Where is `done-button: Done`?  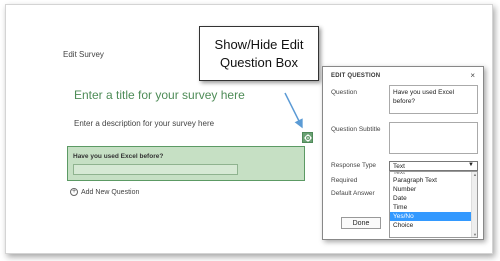 done-button: Done is located at coordinates (361, 223).